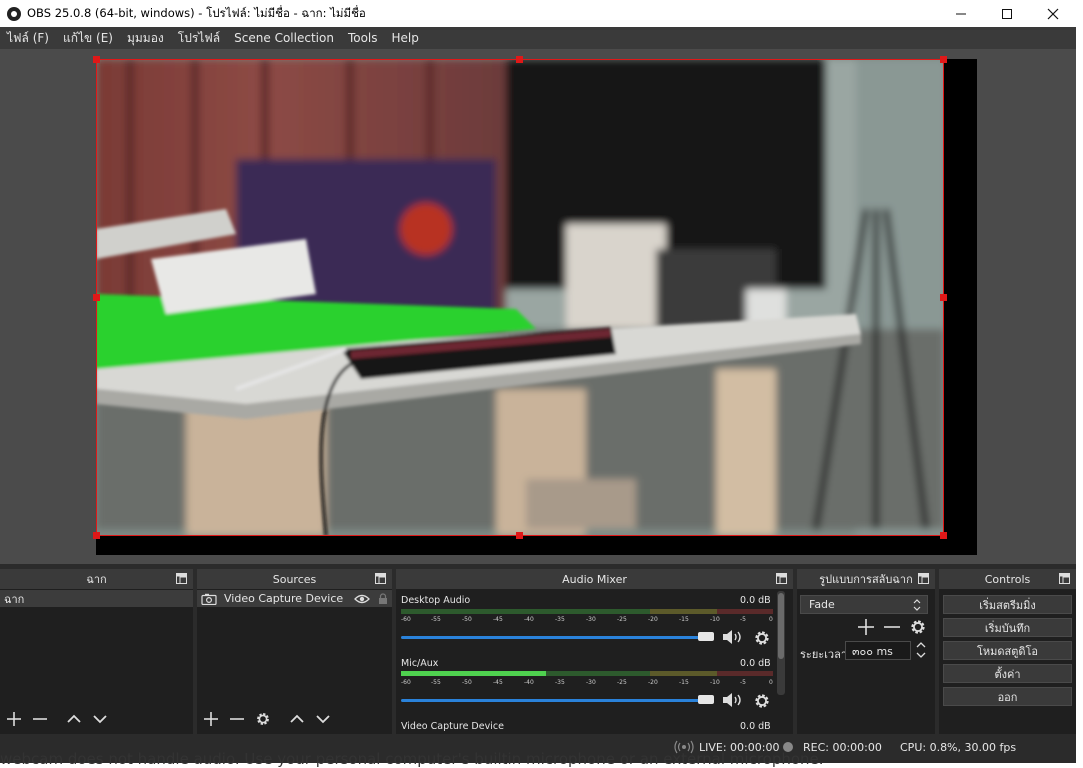 This screenshot has height=768, width=1083. What do you see at coordinates (1007, 650) in the screenshot?
I see `studio-mode-button: โหมดสตูดิโอ` at bounding box center [1007, 650].